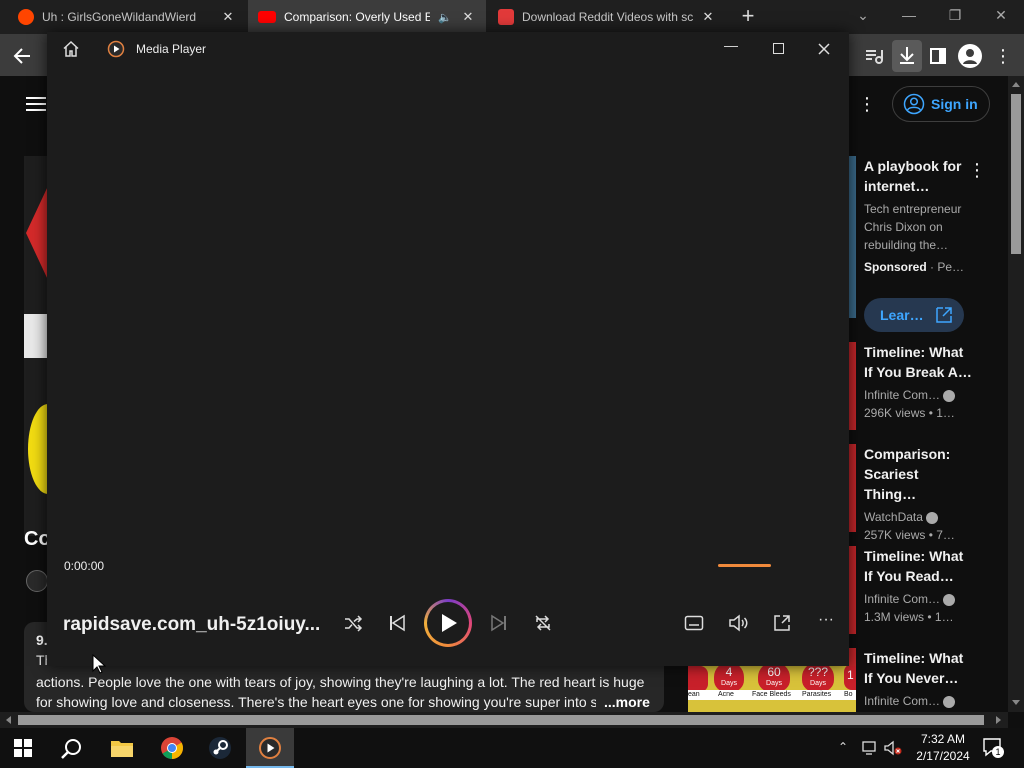 The image size is (1024, 768). I want to click on media-player-logo-icon, so click(270, 748).